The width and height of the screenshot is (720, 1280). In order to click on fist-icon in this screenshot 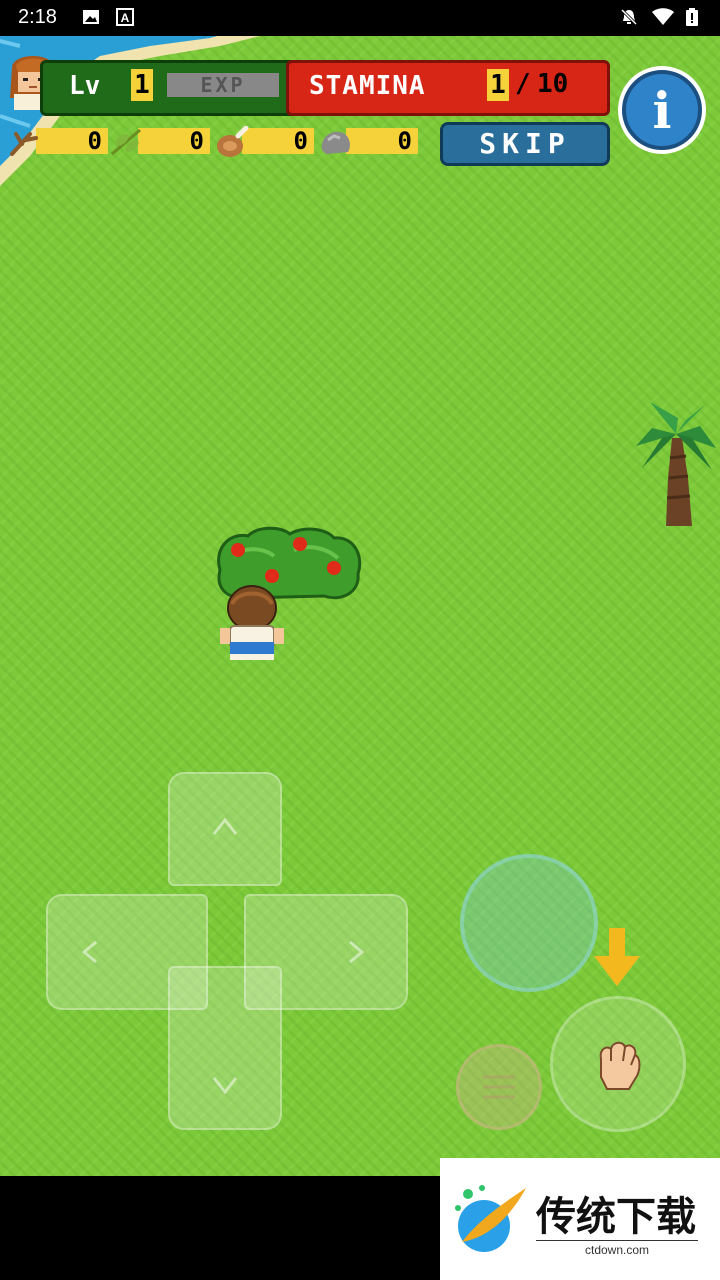, I will do `click(620, 1065)`.